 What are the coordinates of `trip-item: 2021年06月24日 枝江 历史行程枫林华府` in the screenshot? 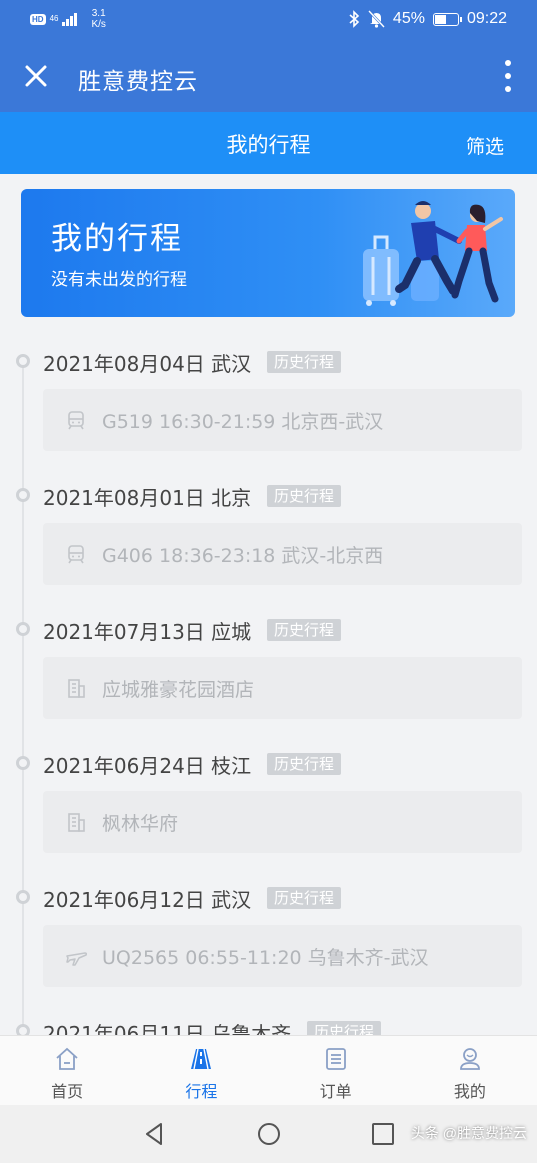 It's located at (268, 809).